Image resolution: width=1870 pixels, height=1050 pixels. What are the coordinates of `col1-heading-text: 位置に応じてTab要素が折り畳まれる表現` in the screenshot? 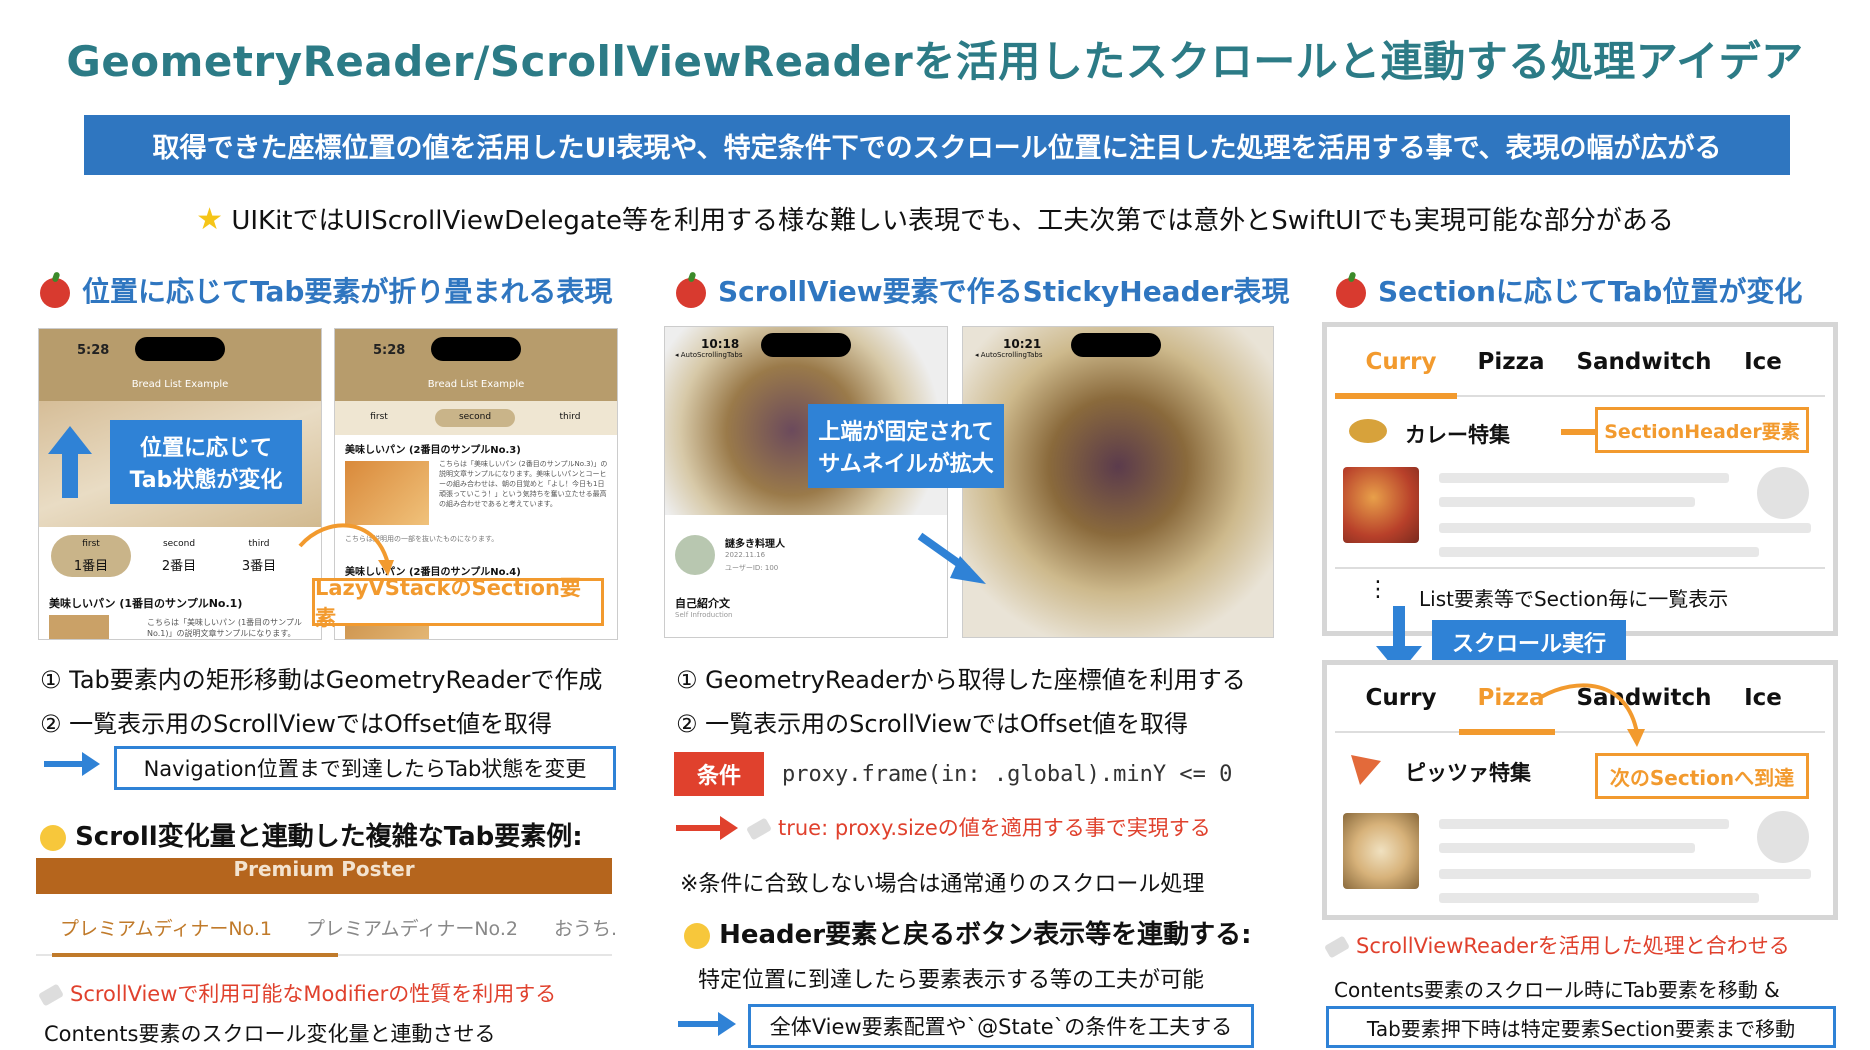 It's located at (347, 291).